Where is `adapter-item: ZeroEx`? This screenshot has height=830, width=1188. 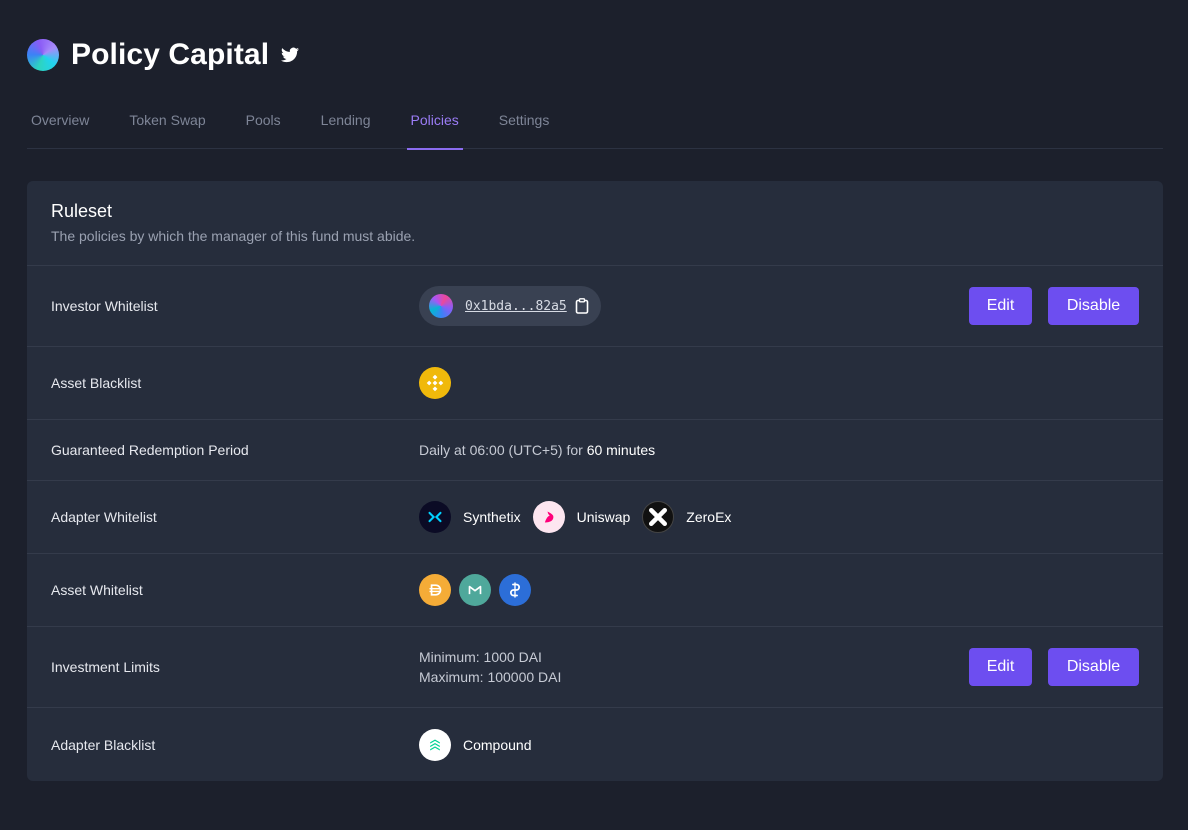 adapter-item: ZeroEx is located at coordinates (686, 517).